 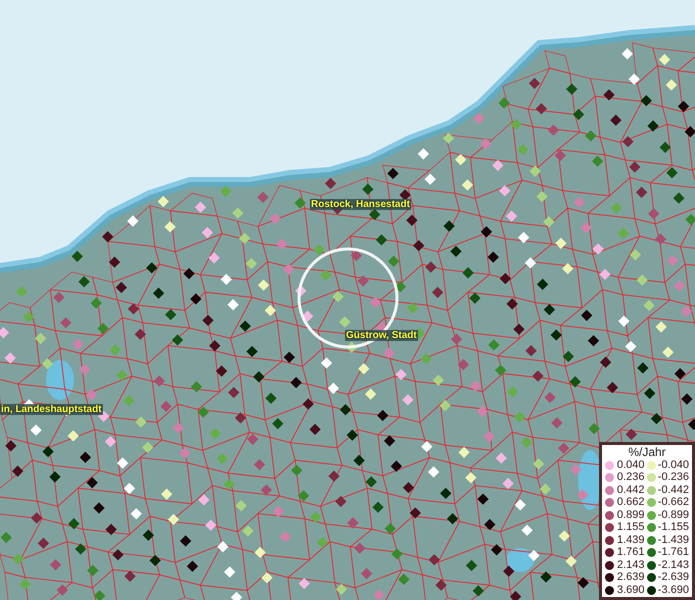 I want to click on legend-value: -0.040, so click(x=673, y=465).